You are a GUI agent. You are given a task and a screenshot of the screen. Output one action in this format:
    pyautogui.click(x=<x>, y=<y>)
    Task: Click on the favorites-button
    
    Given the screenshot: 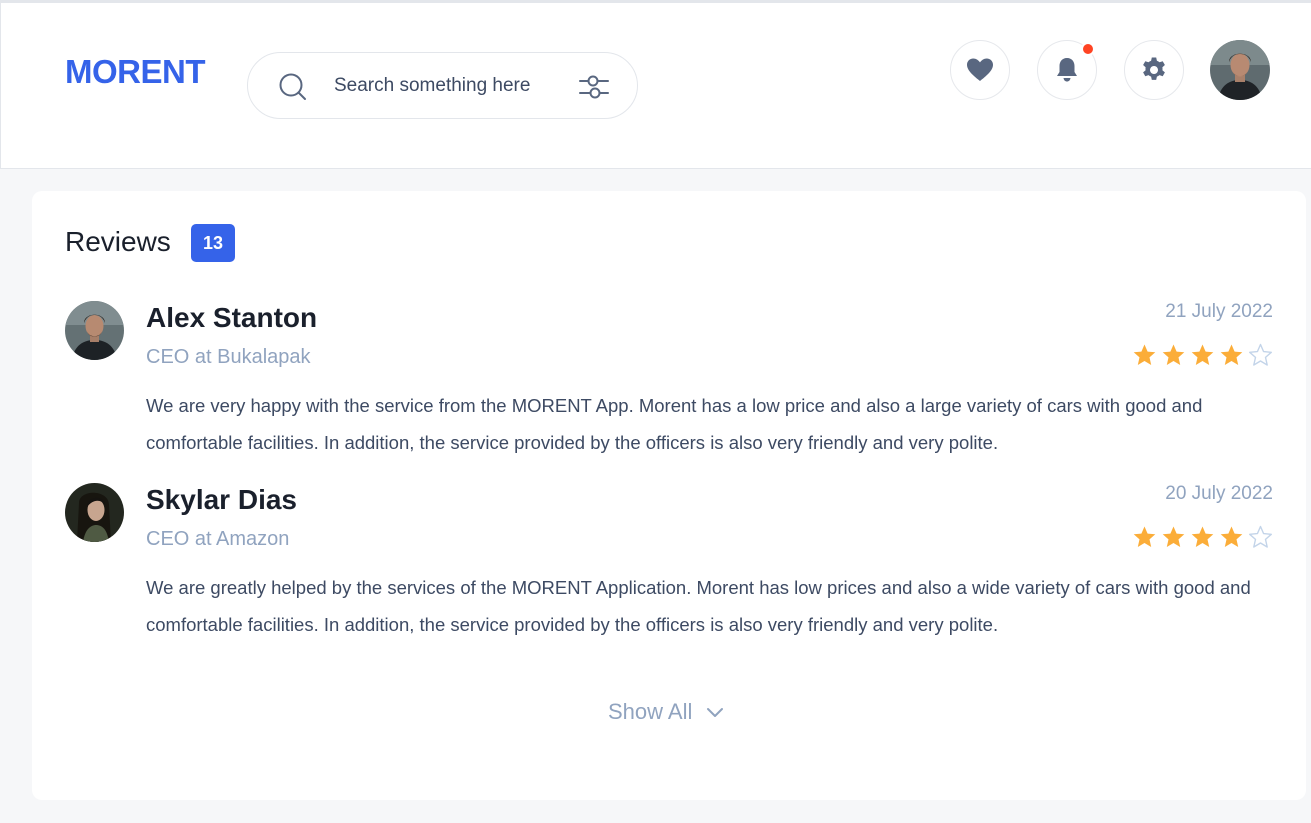 What is the action you would take?
    pyautogui.click(x=980, y=70)
    